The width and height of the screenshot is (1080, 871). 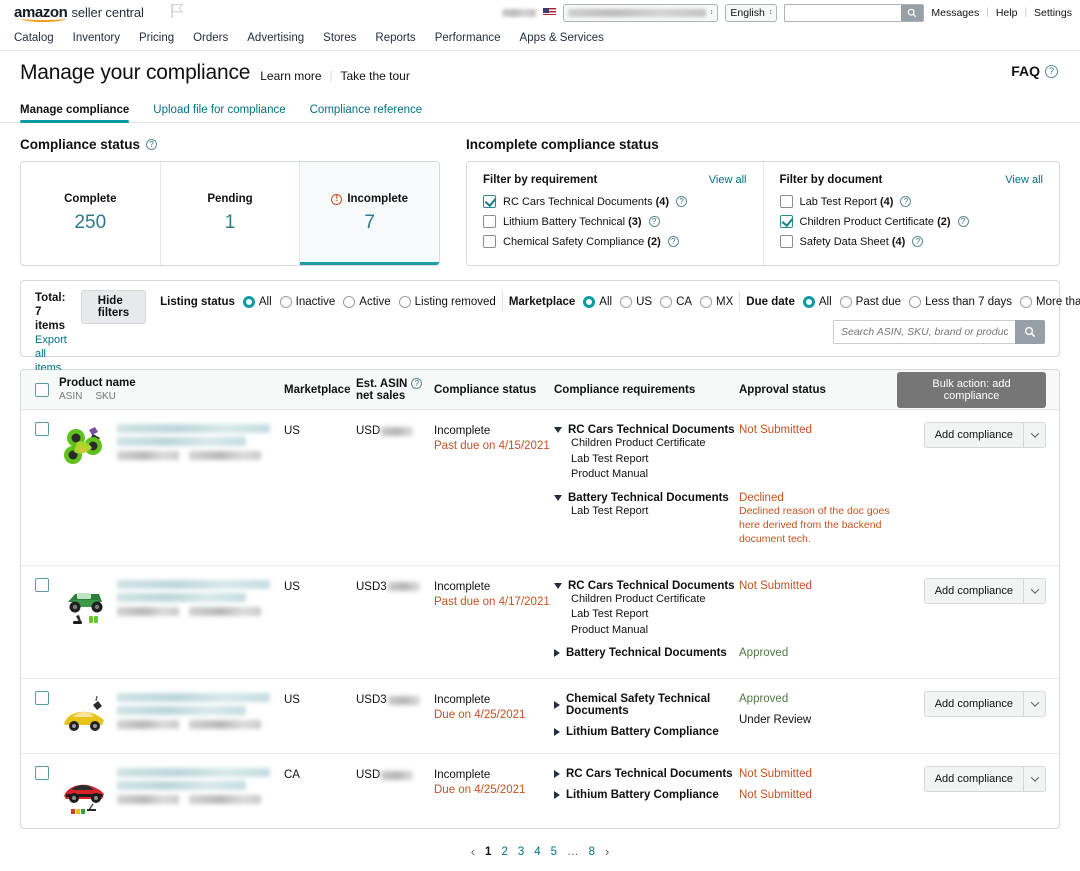 What do you see at coordinates (219, 113) in the screenshot?
I see `tab-upload-file-for-compliance: Upload file for compliance` at bounding box center [219, 113].